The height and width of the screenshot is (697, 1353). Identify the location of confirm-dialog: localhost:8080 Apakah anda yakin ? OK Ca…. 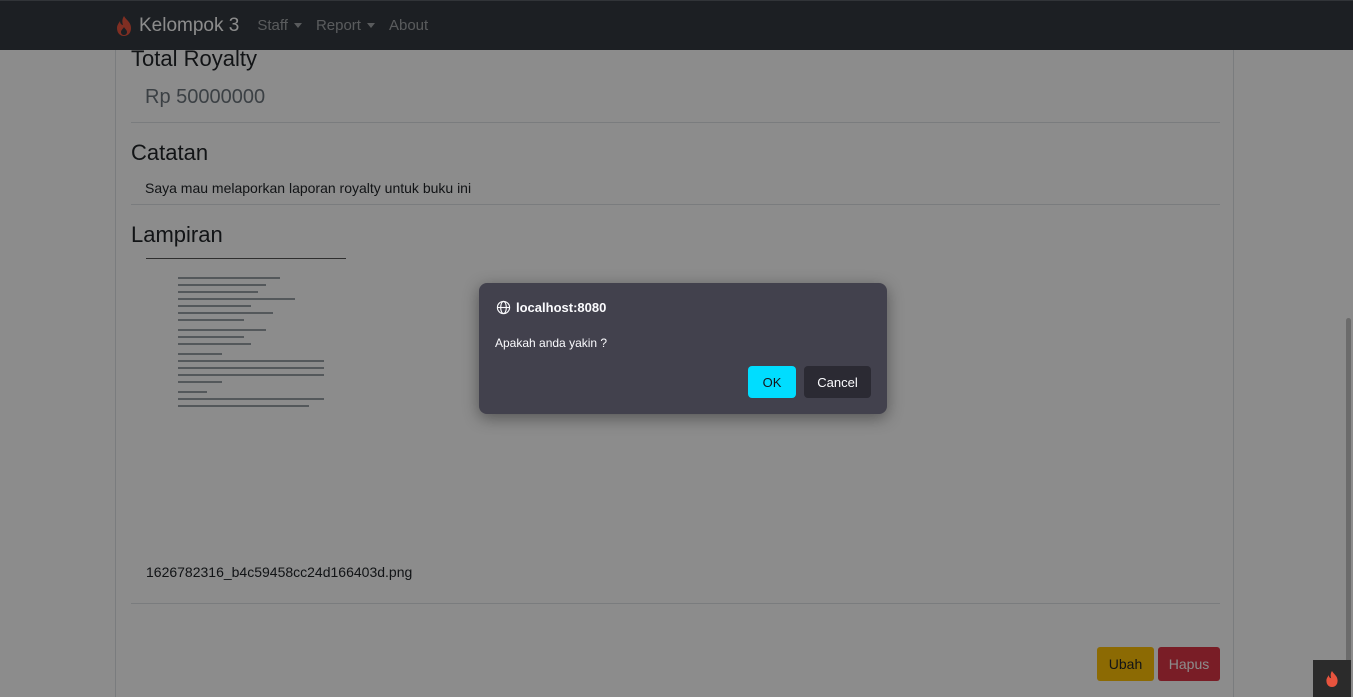
(683, 348).